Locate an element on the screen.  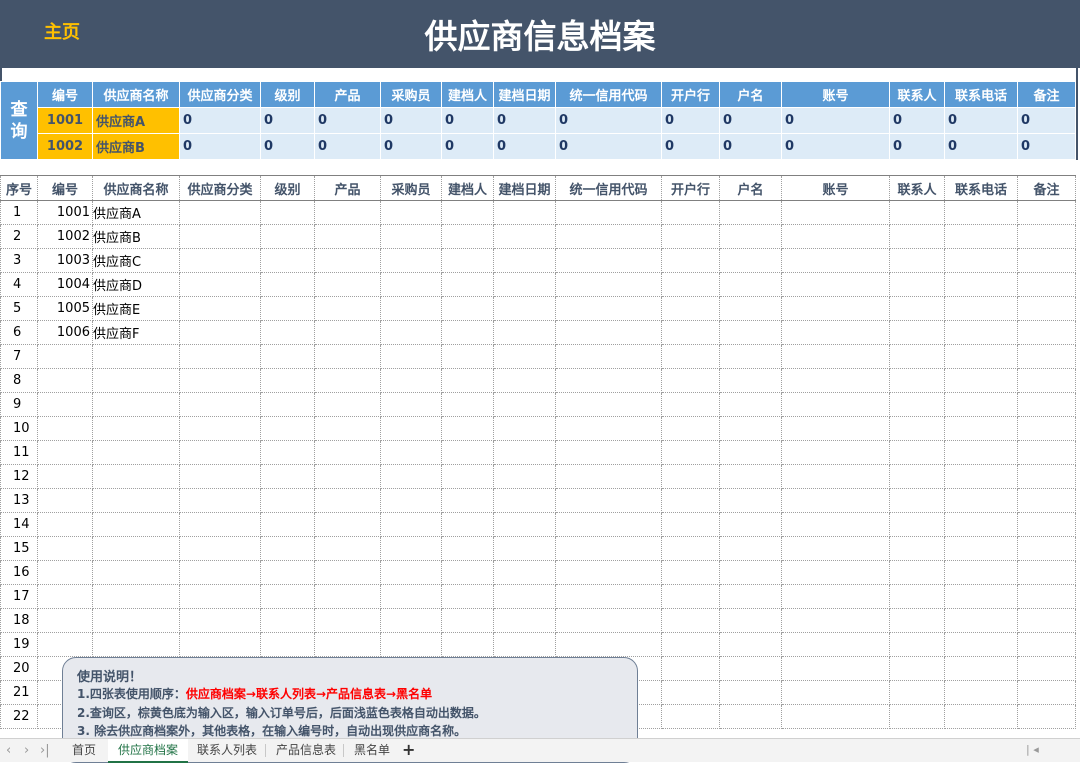
query-code-input: 1001 is located at coordinates (65, 120).